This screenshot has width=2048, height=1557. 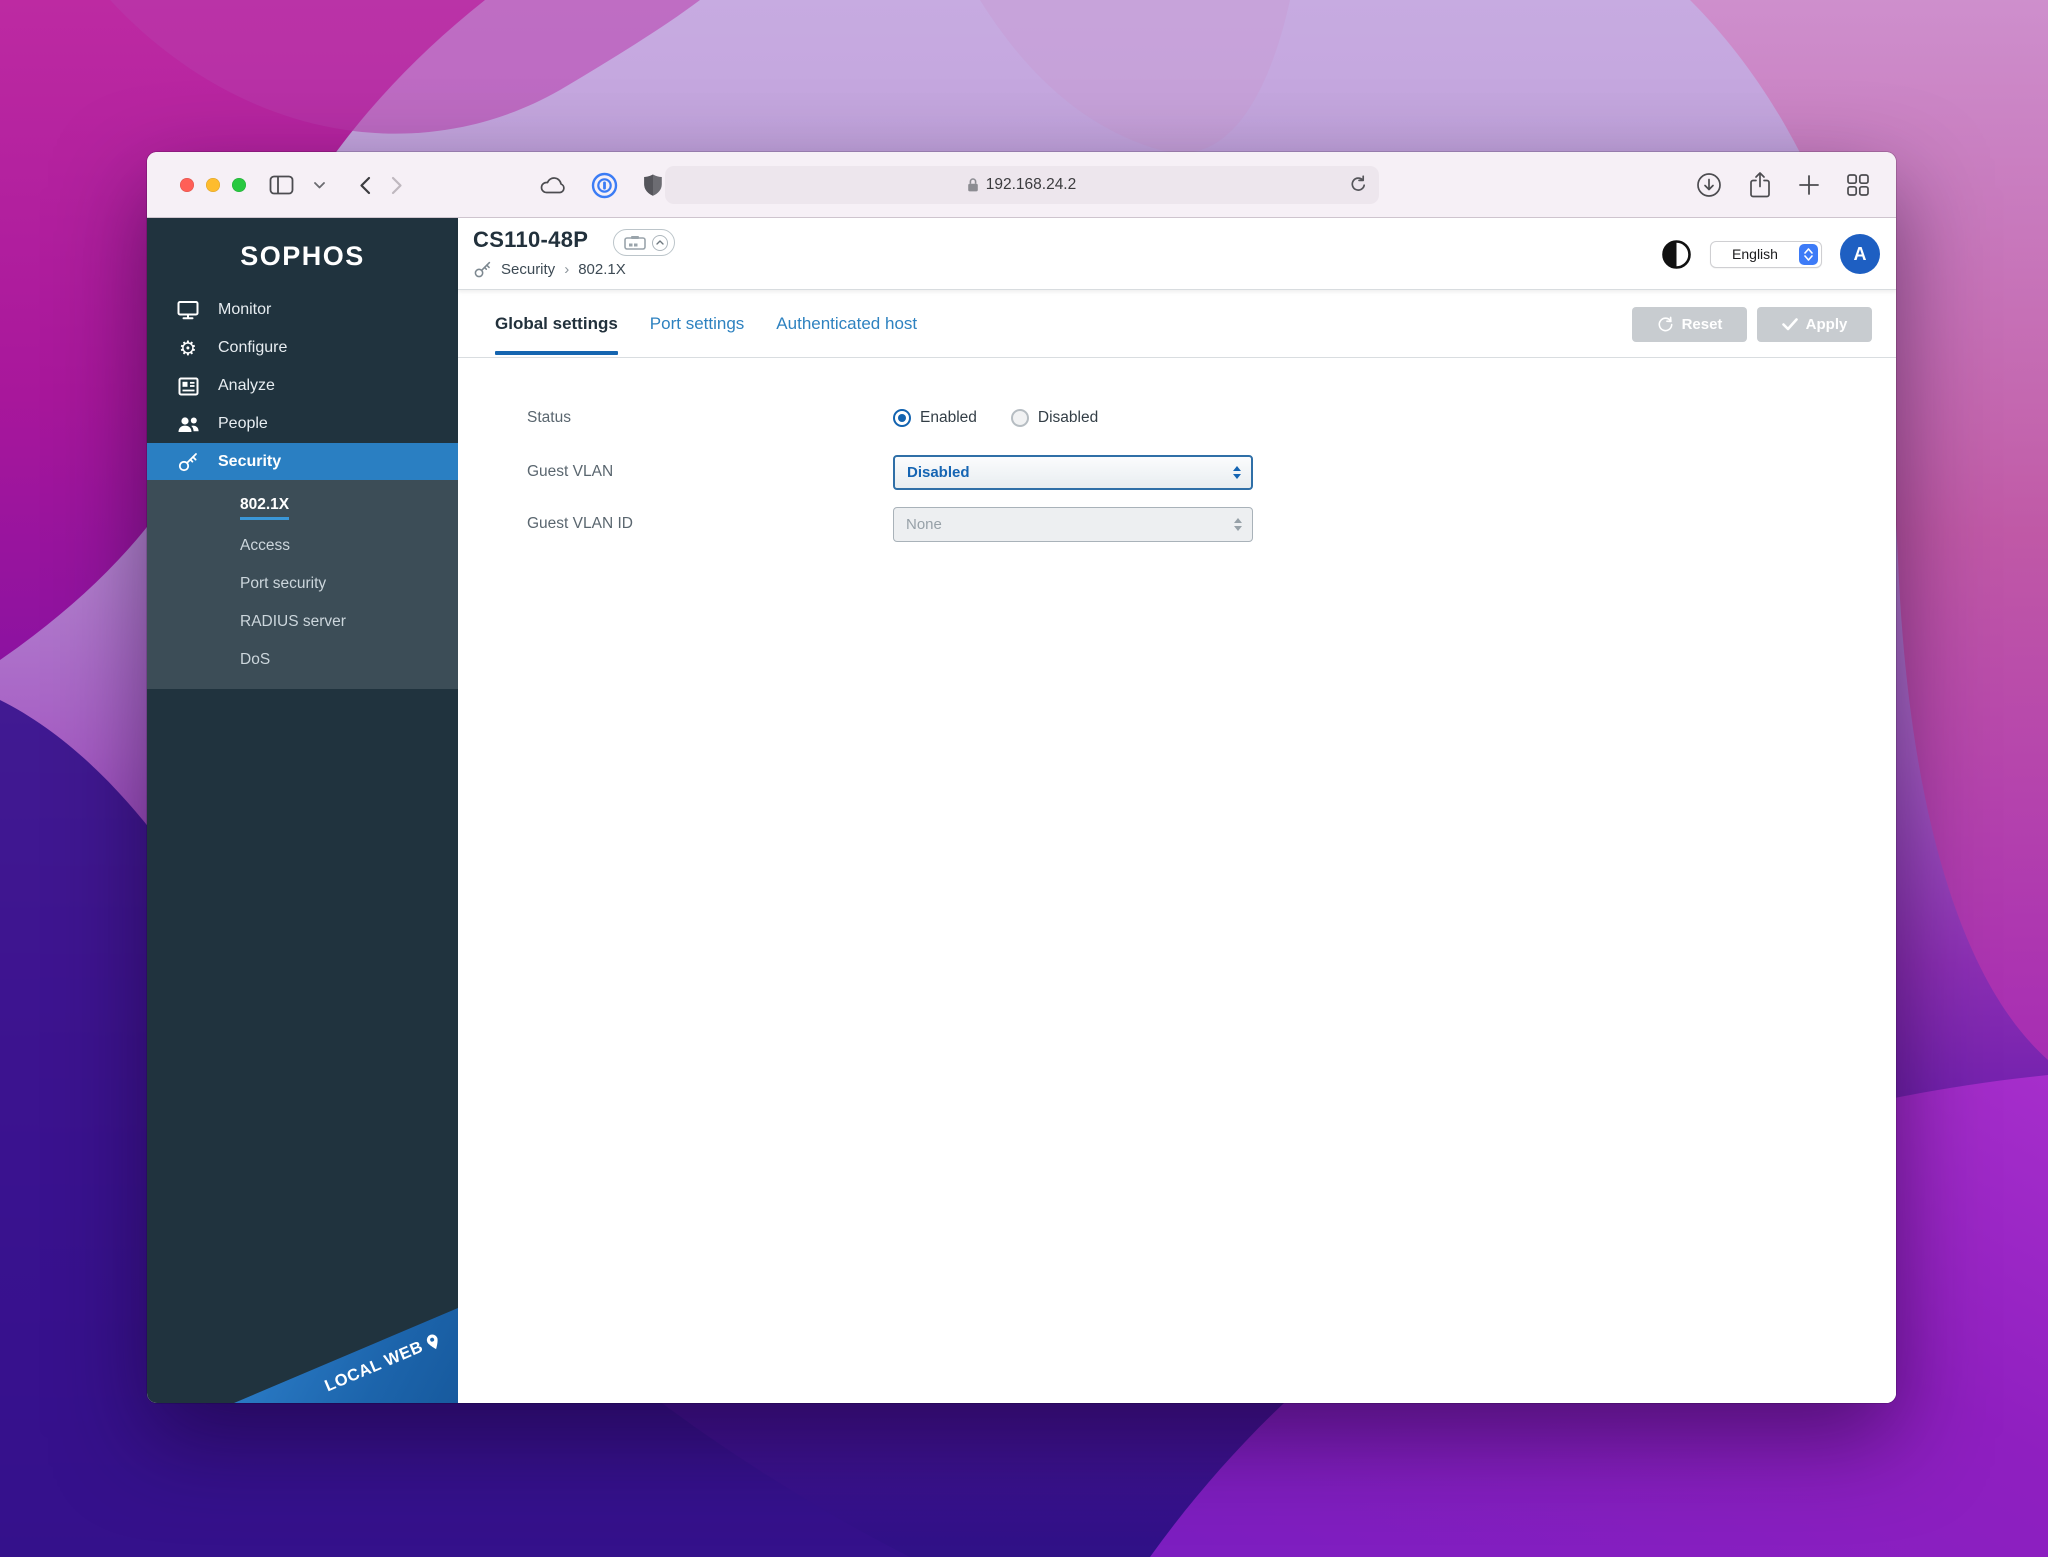 I want to click on new-tab-button, so click(x=1809, y=185).